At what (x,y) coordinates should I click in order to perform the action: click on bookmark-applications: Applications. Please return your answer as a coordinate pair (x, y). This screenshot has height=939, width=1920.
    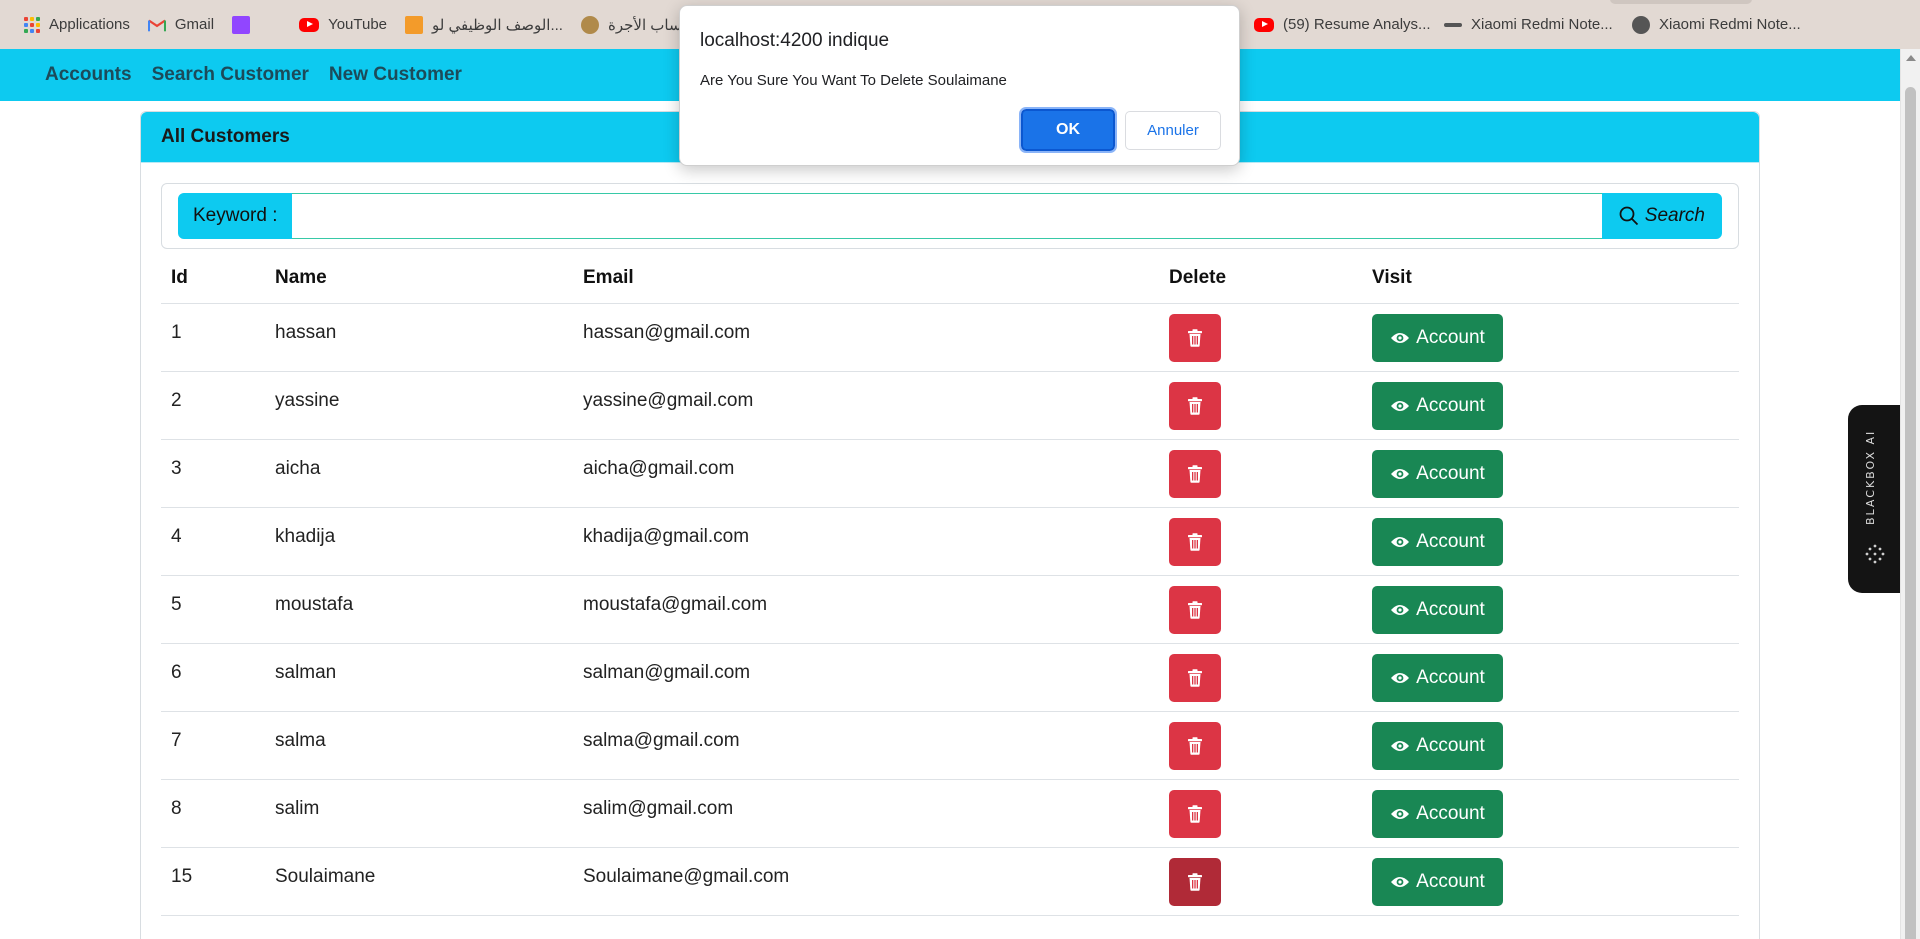
    Looking at the image, I should click on (80, 25).